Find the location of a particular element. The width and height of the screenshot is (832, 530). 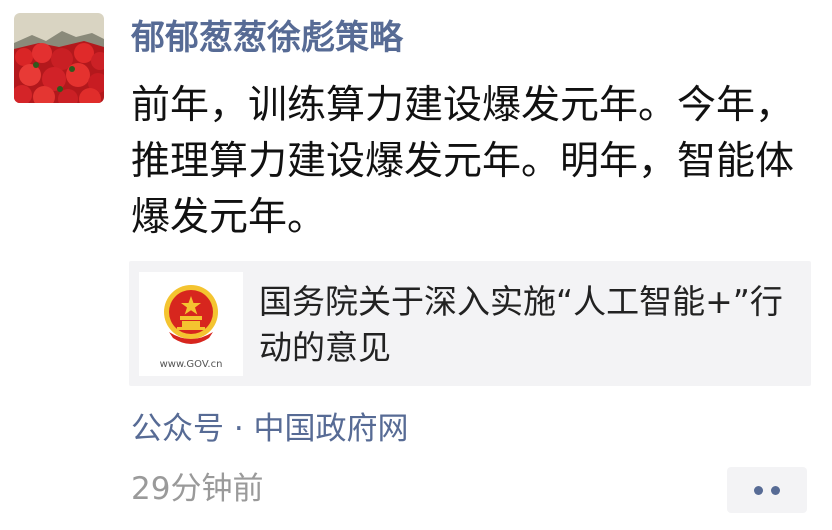

card-title: 国务院关于深入实施“人工智能+”行动的意见 is located at coordinates (521, 324).